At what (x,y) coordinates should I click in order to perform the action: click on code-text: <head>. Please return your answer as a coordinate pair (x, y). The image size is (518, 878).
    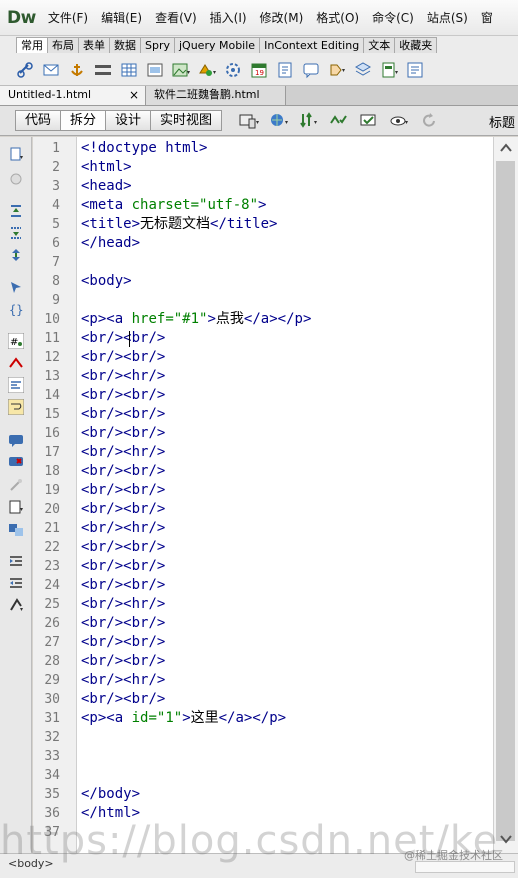
    Looking at the image, I should click on (106, 186).